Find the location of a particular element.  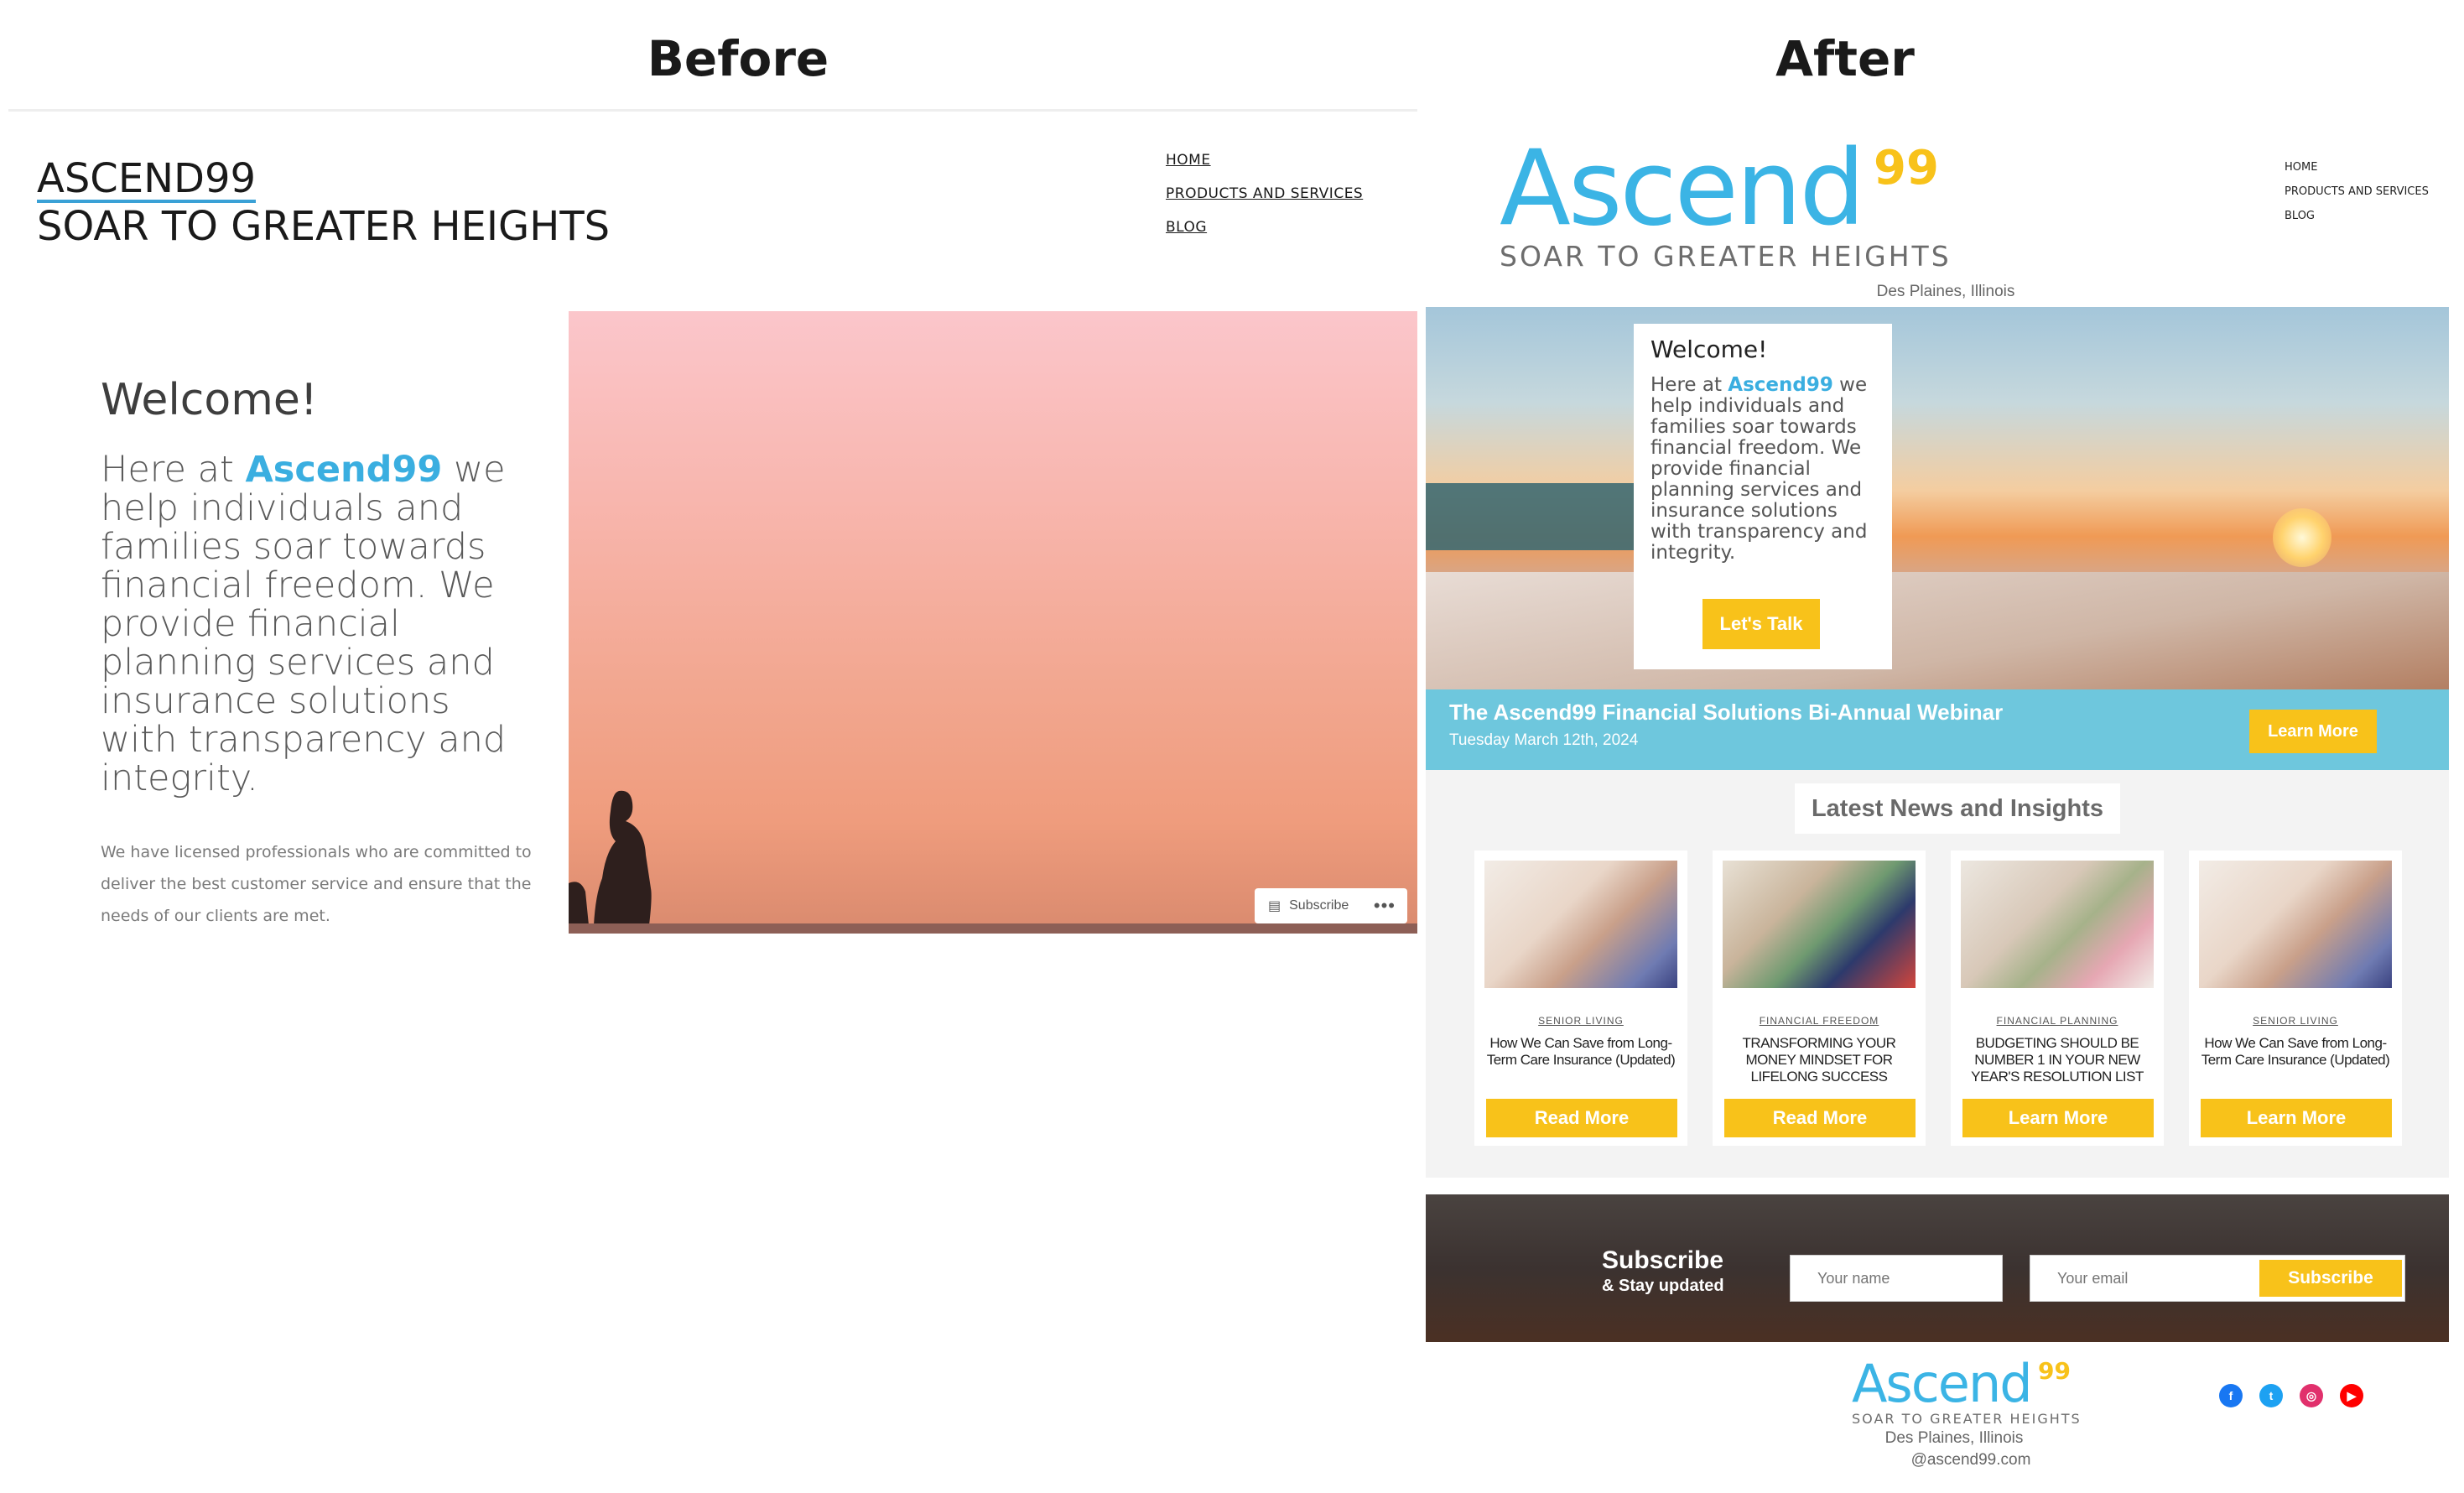

youtube-icon: ▶ is located at coordinates (2351, 1395).